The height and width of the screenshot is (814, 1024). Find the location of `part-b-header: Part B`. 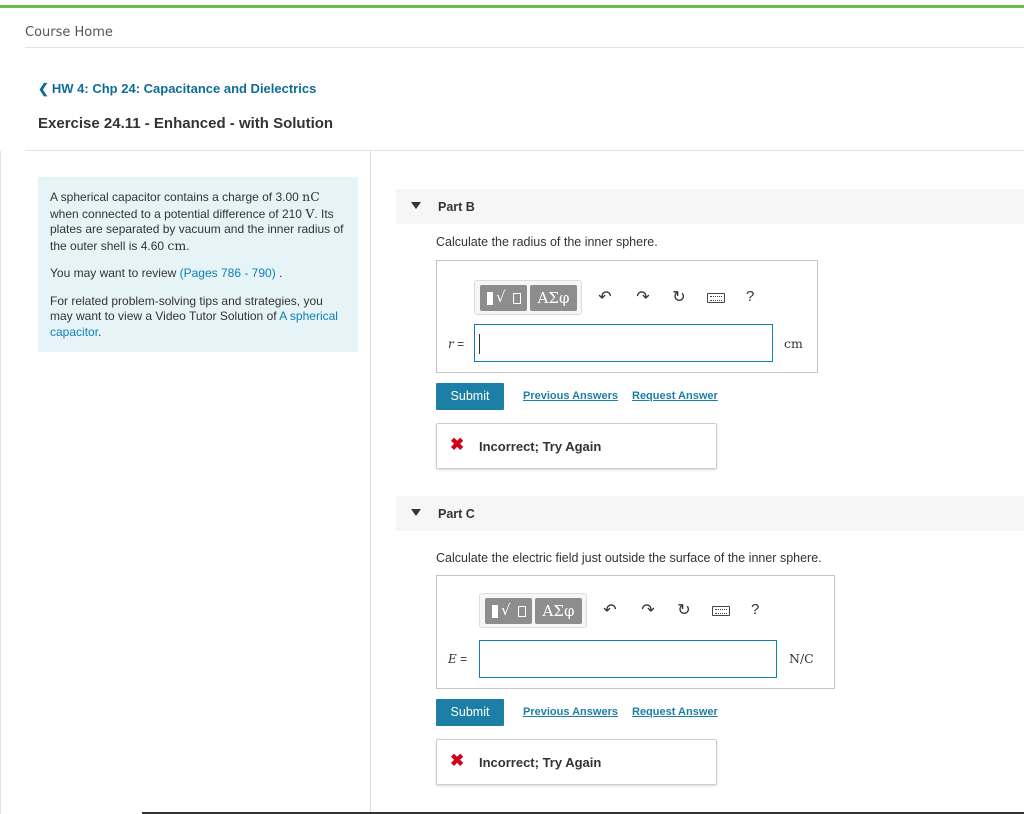

part-b-header: Part B is located at coordinates (710, 206).